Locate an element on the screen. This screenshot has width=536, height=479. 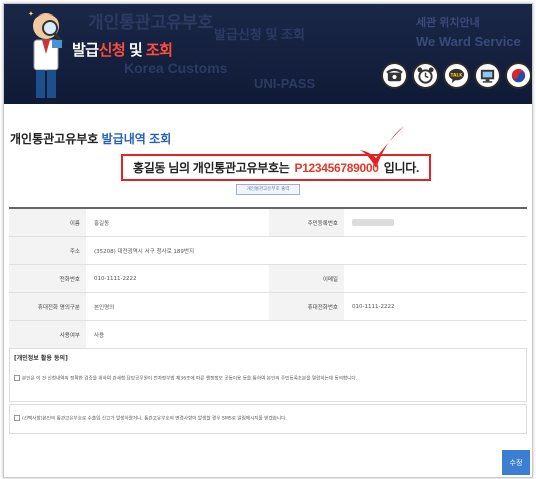
mobile-owner-label: 휴대전화 명의구분 is located at coordinates (47, 306).